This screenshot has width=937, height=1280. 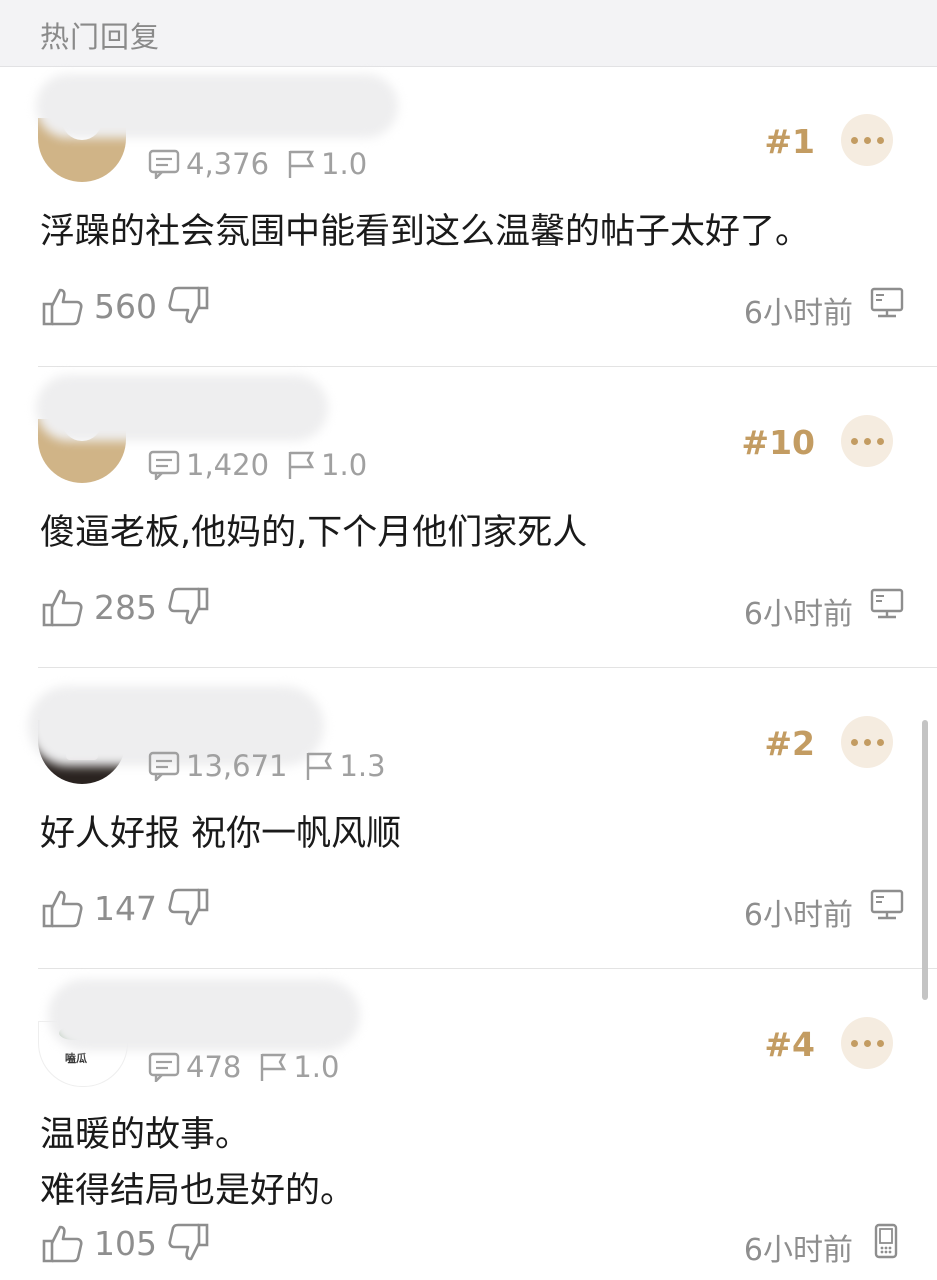 What do you see at coordinates (362, 766) in the screenshot?
I see `user-level: 1.3` at bounding box center [362, 766].